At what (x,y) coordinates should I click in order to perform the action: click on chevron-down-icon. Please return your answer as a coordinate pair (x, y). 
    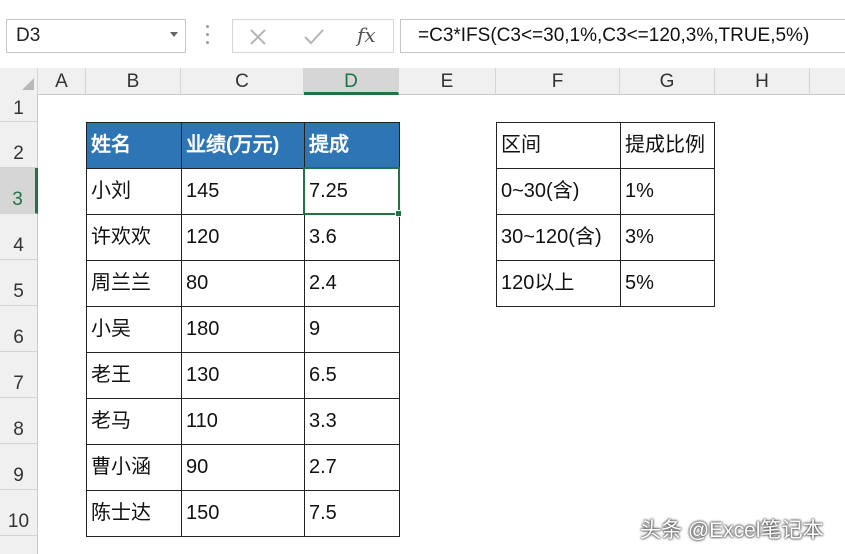
    Looking at the image, I should click on (174, 34).